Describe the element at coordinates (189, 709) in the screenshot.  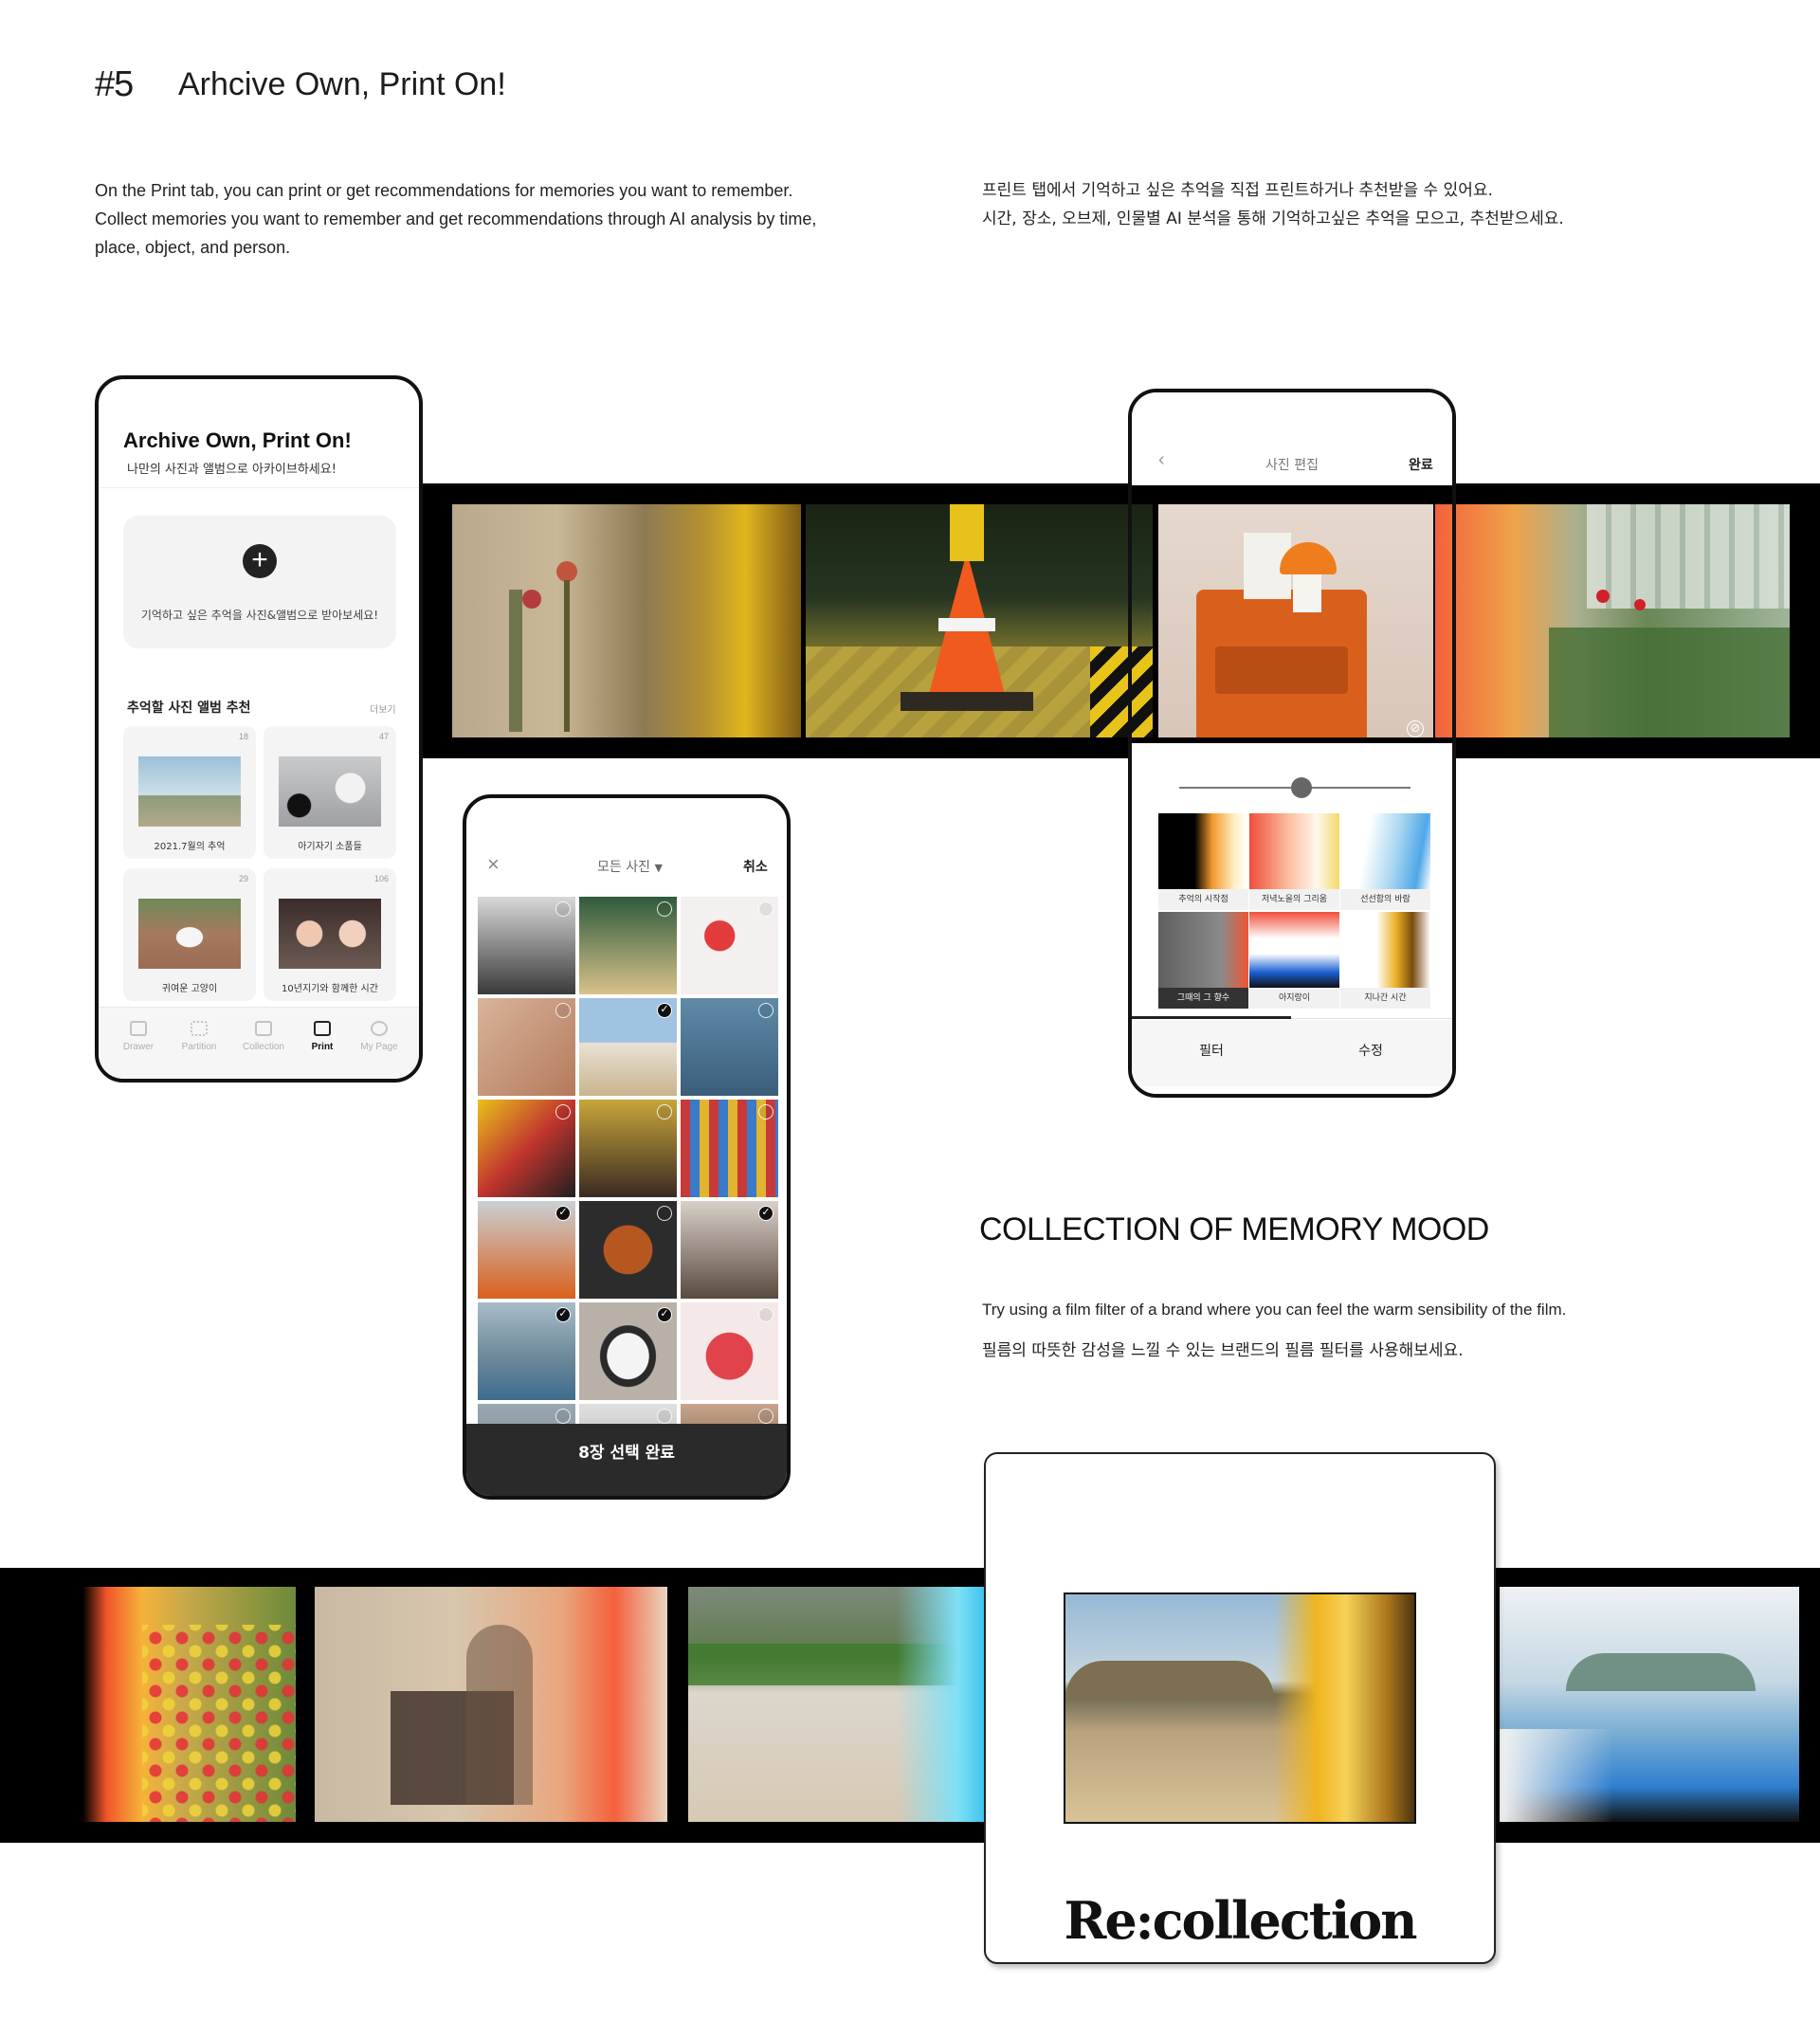
I see `recommendation-title: 추억할 사진 앨범 추천` at that location.